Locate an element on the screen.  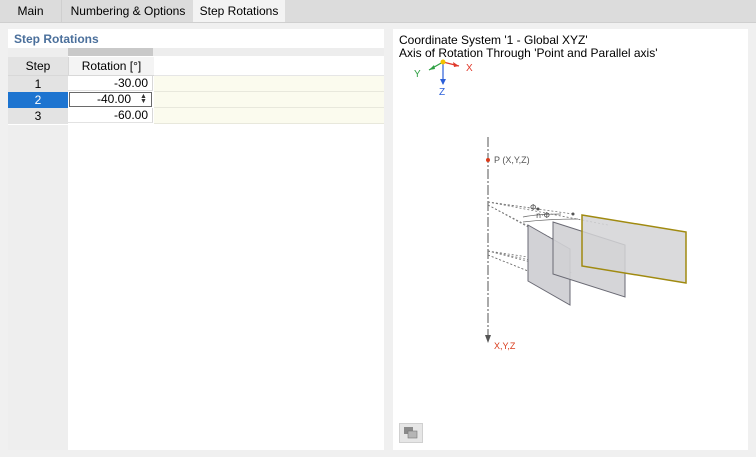
axis-direction-label: X,Y,Z is located at coordinates (505, 346).